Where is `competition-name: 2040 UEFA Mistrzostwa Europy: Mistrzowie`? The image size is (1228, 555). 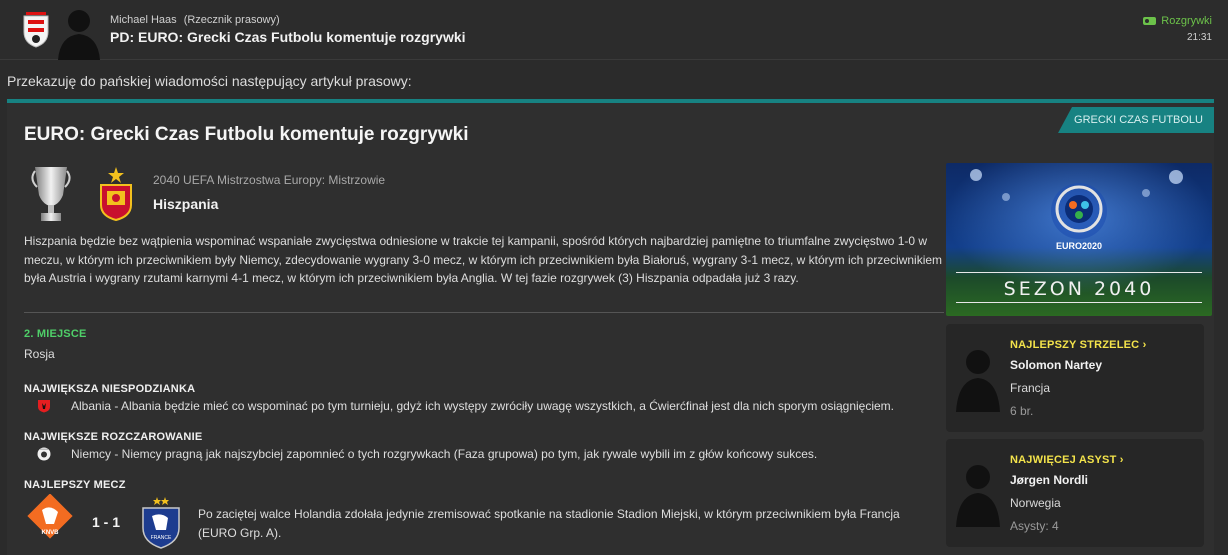
competition-name: 2040 UEFA Mistrzostwa Europy: Mistrzowie is located at coordinates (269, 180).